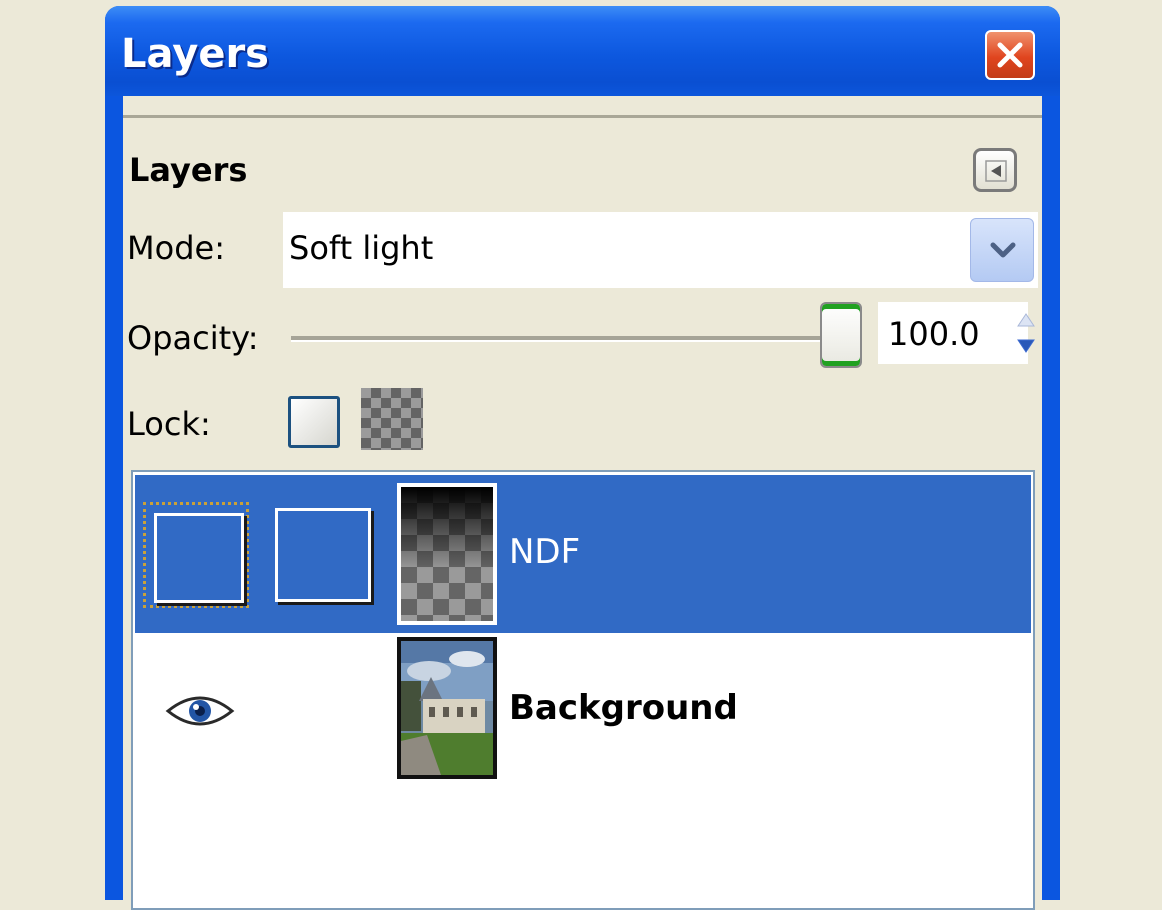  What do you see at coordinates (582, 51) in the screenshot?
I see `window-titlebar: Layers` at bounding box center [582, 51].